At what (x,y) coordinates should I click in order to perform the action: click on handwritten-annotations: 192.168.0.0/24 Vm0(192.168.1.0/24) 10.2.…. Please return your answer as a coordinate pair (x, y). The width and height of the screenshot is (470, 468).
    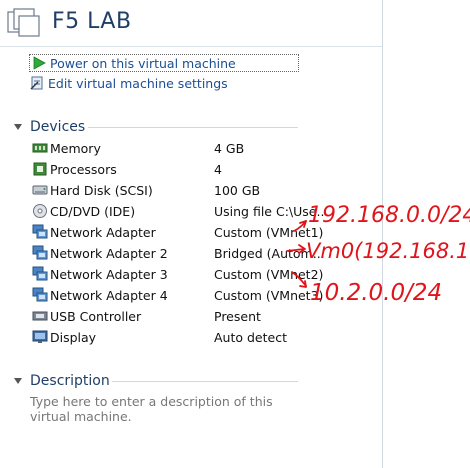
    Looking at the image, I should click on (378, 254).